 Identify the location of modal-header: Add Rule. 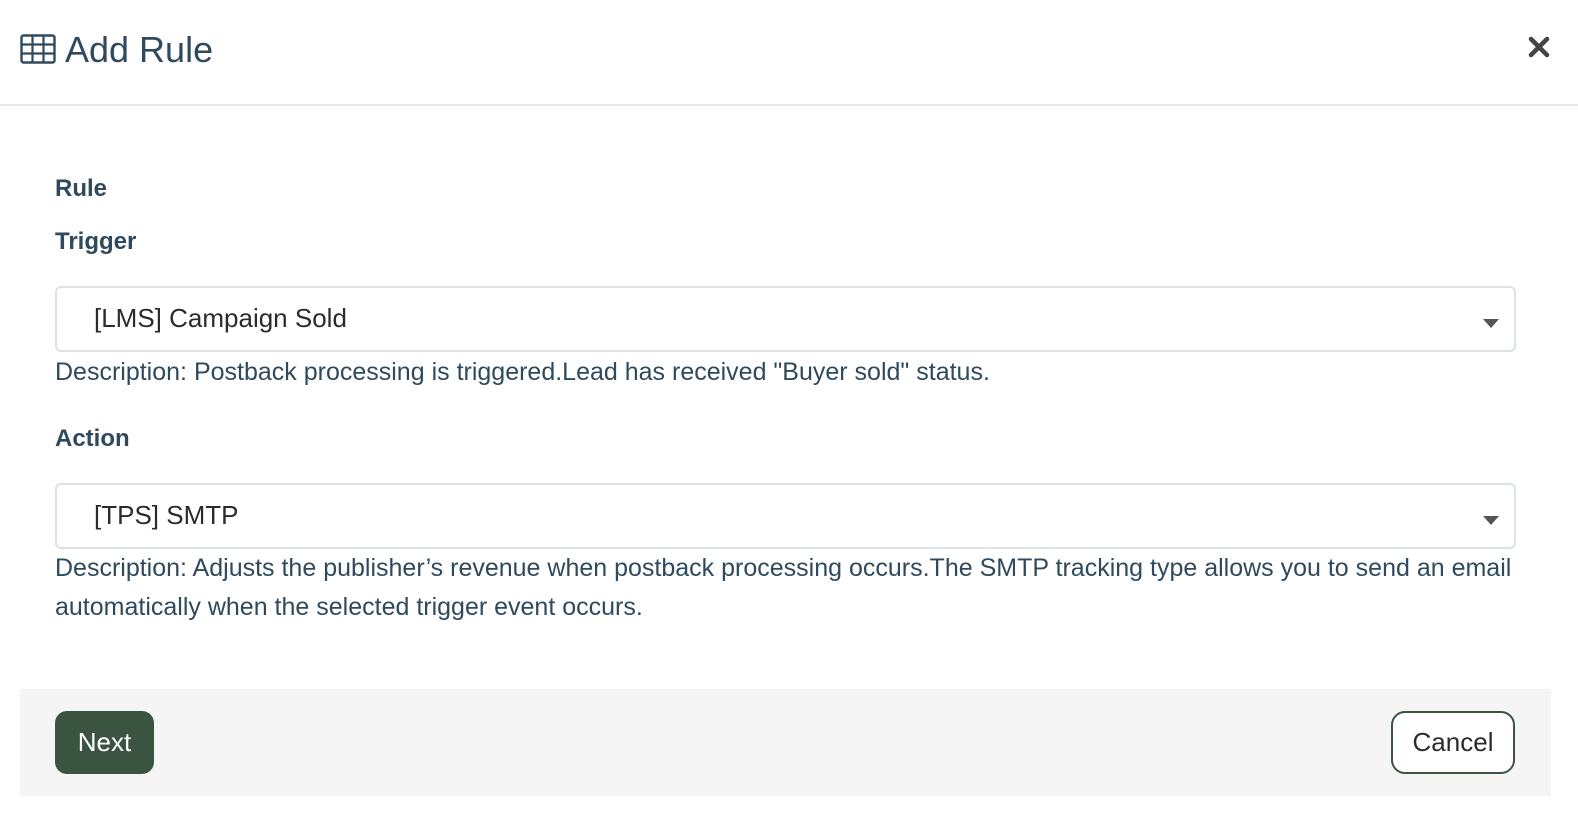
(789, 53).